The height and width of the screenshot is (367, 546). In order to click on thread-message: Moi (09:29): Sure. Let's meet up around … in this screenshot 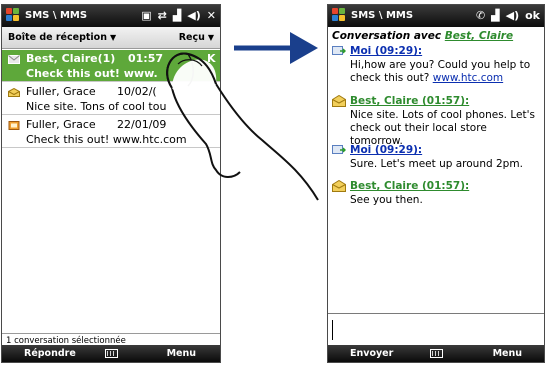, I will do `click(436, 157)`.